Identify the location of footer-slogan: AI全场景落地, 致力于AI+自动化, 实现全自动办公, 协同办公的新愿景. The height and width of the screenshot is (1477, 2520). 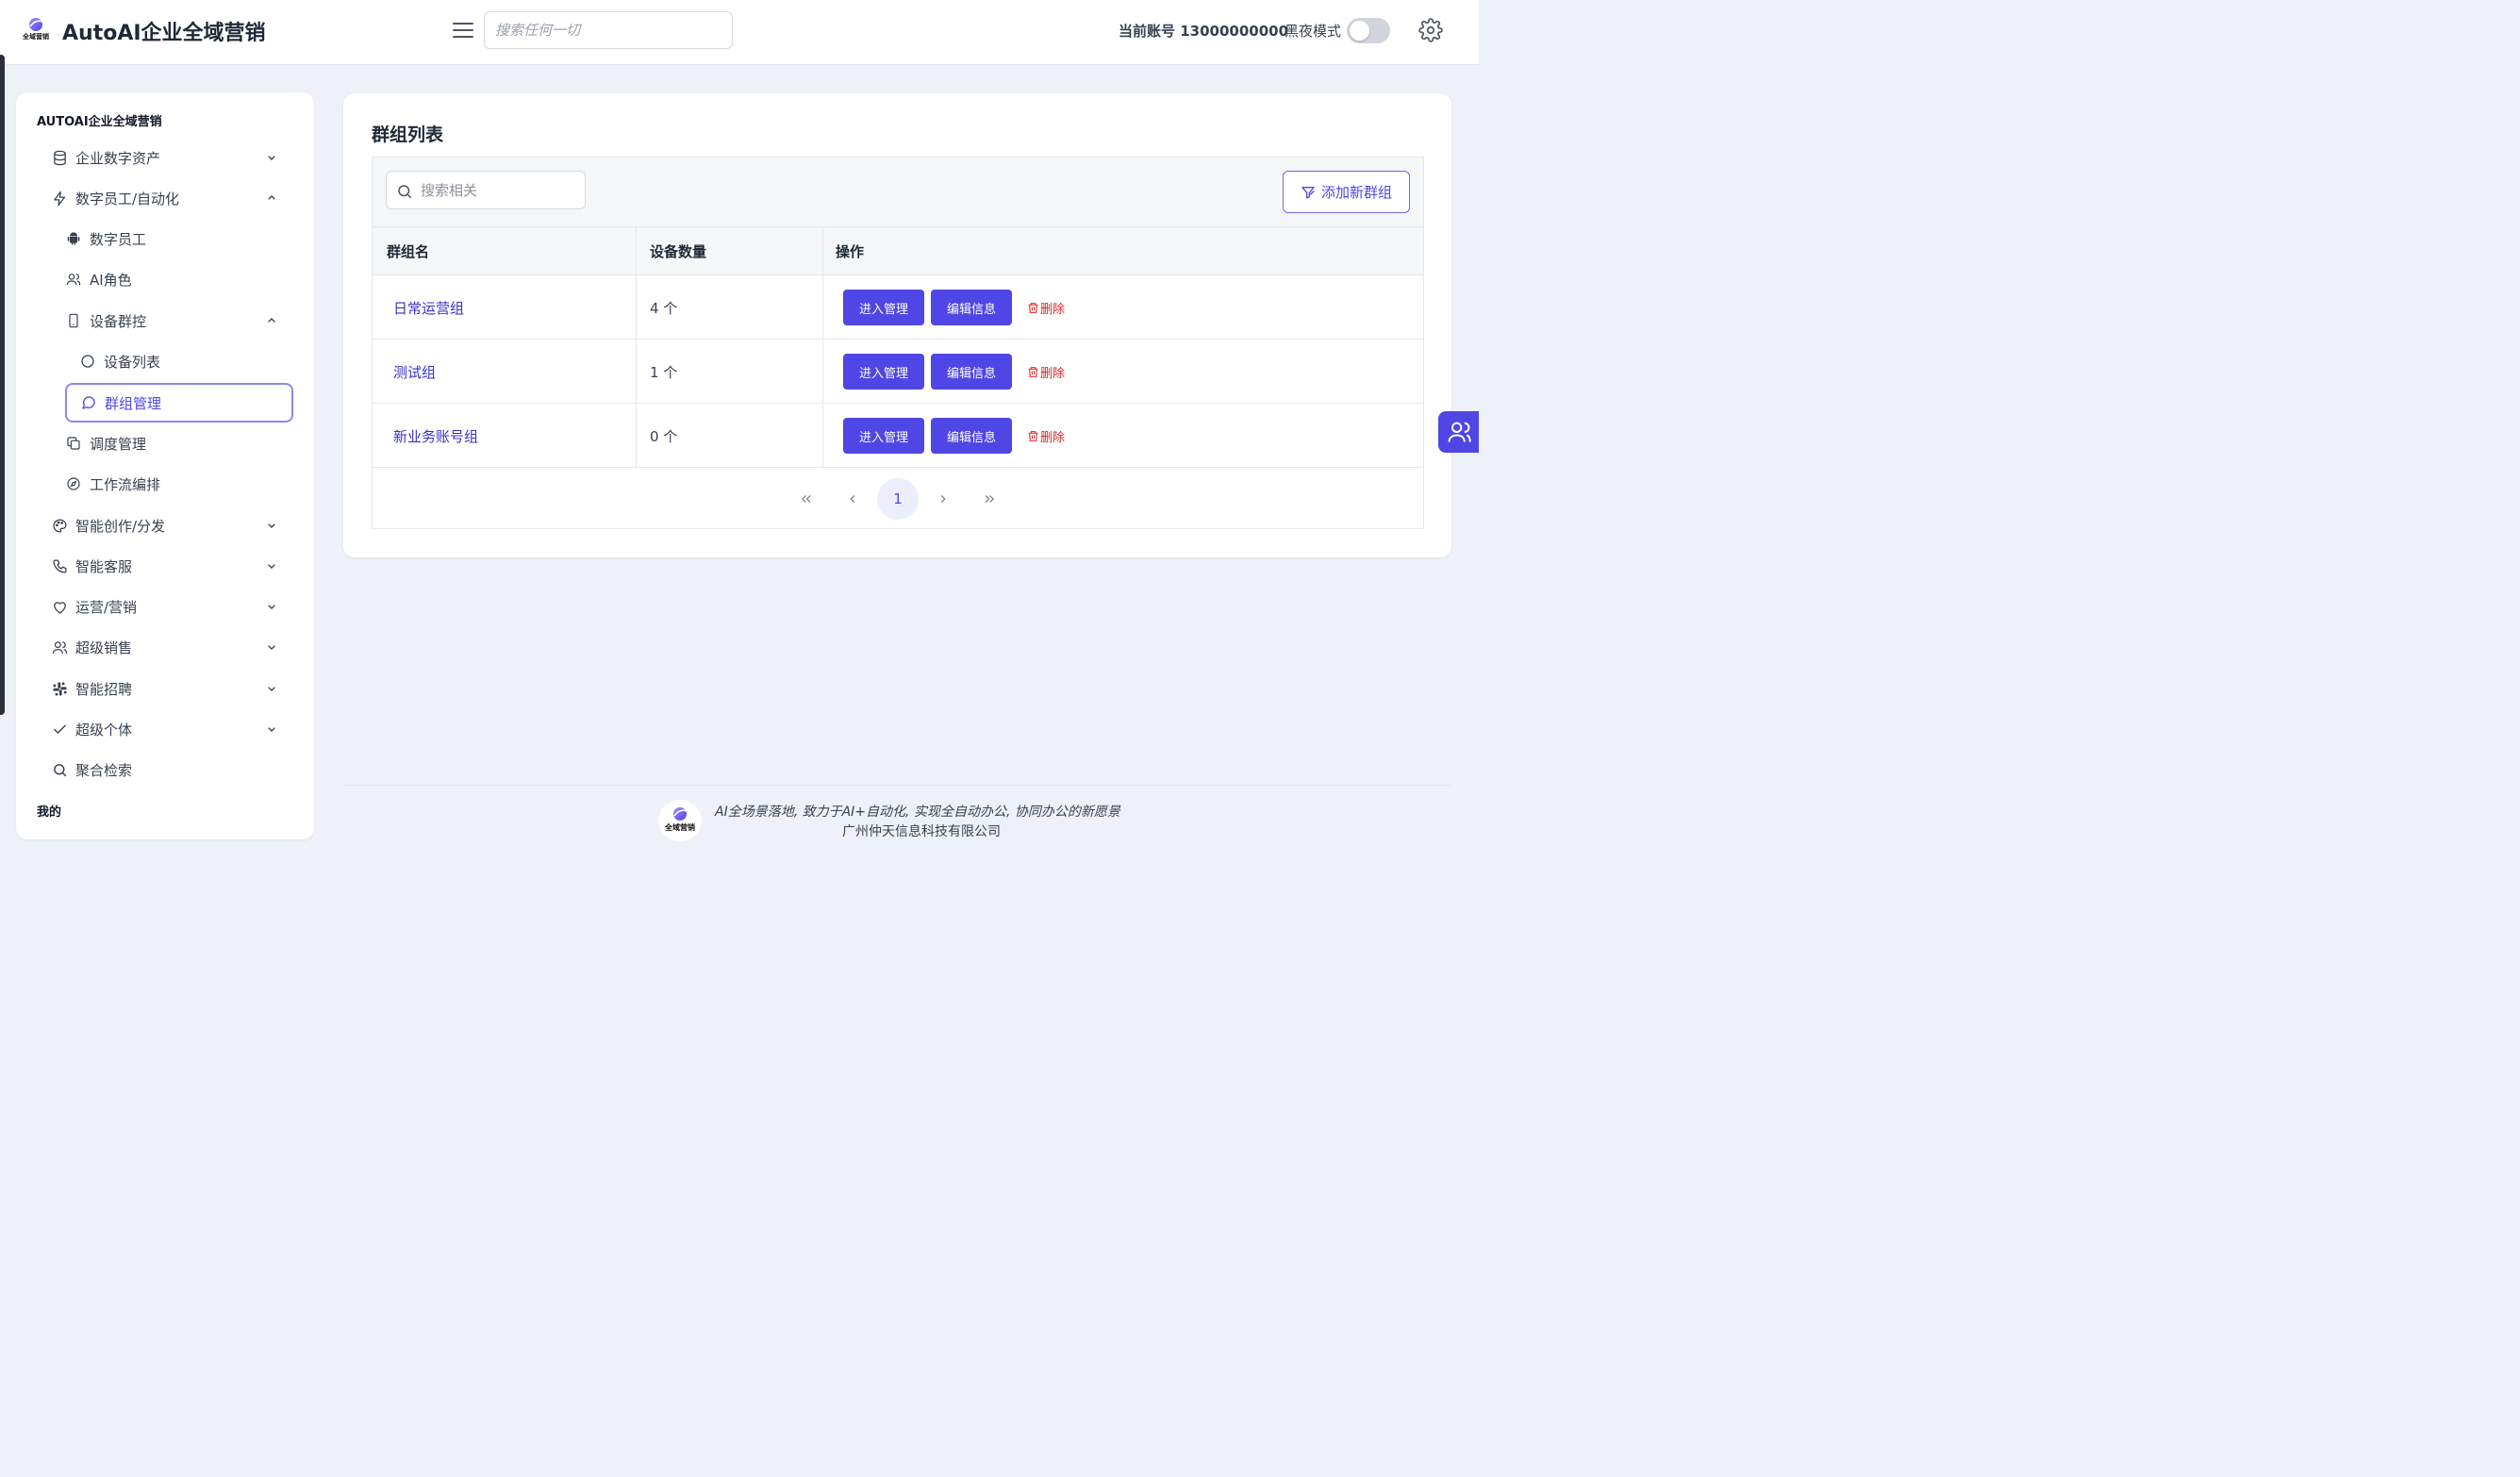
(918, 813).